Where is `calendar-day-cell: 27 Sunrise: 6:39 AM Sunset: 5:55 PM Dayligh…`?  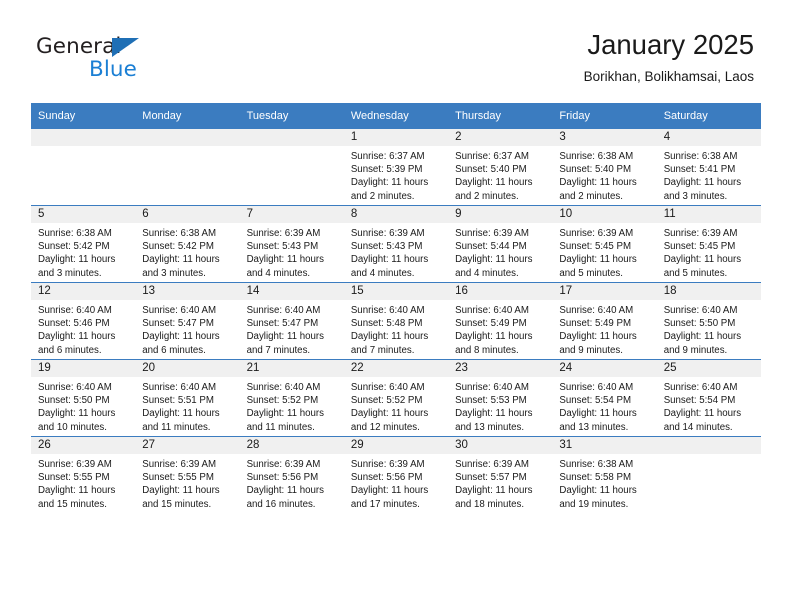 calendar-day-cell: 27 Sunrise: 6:39 AM Sunset: 5:55 PM Dayligh… is located at coordinates (187, 474).